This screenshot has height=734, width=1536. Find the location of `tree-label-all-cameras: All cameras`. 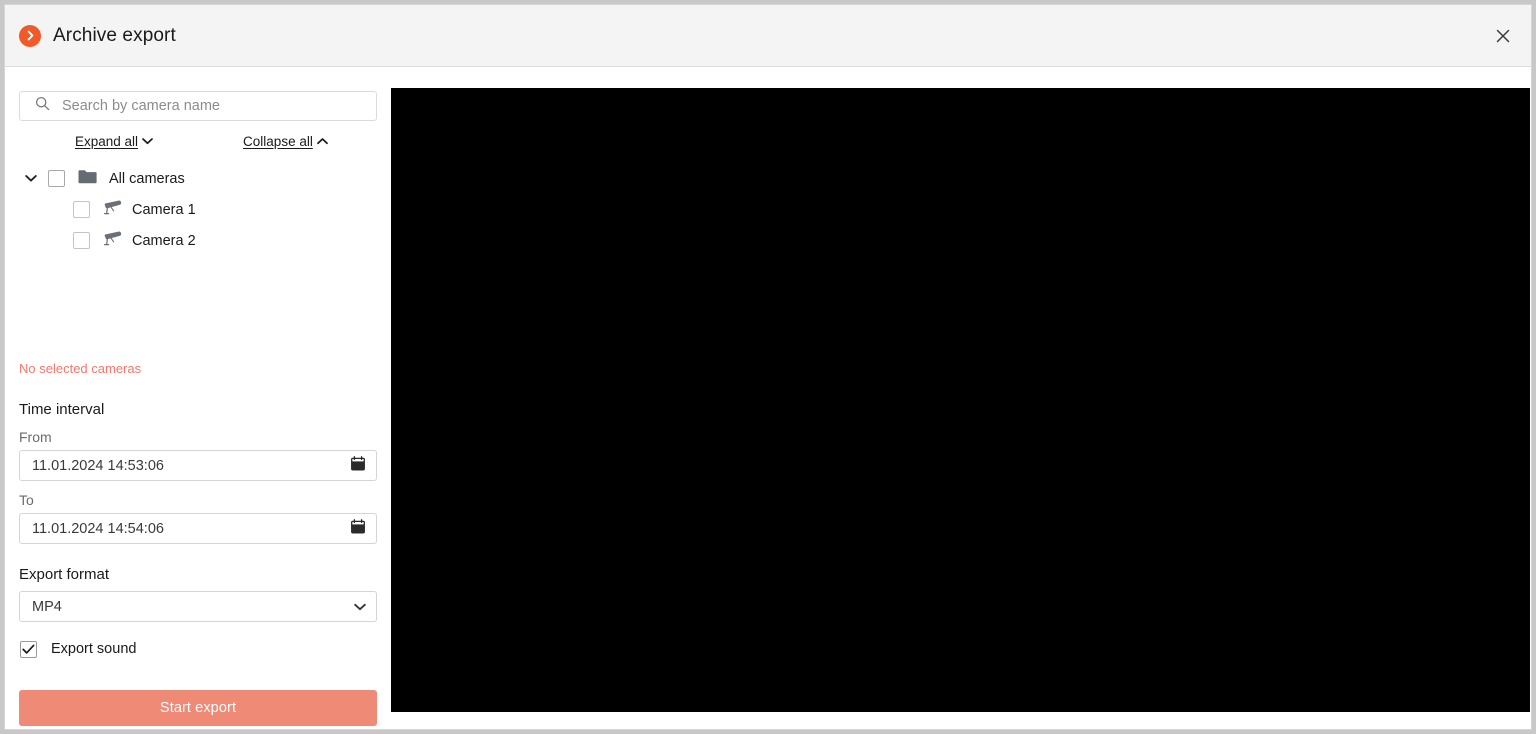

tree-label-all-cameras: All cameras is located at coordinates (147, 178).